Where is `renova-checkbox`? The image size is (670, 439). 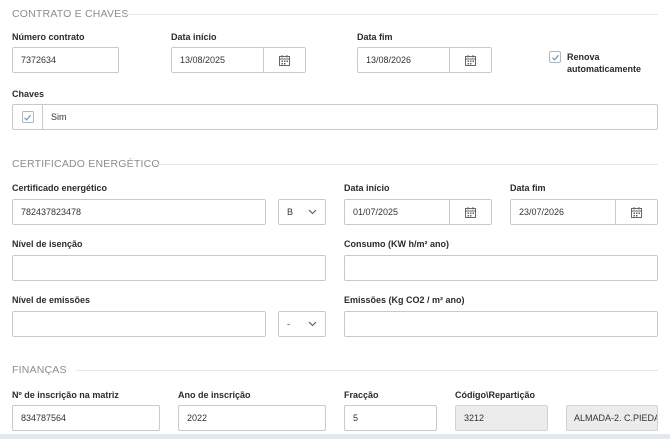
renova-checkbox is located at coordinates (555, 57).